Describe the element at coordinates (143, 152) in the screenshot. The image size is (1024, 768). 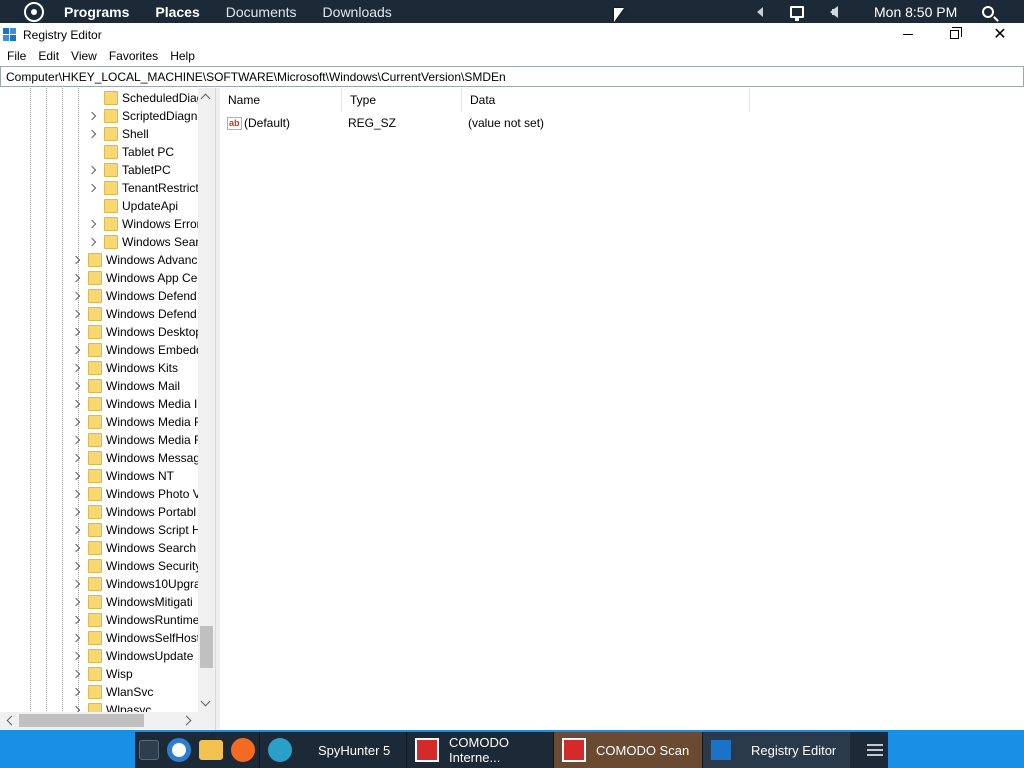
I see `tree-node: Tablet PC` at that location.